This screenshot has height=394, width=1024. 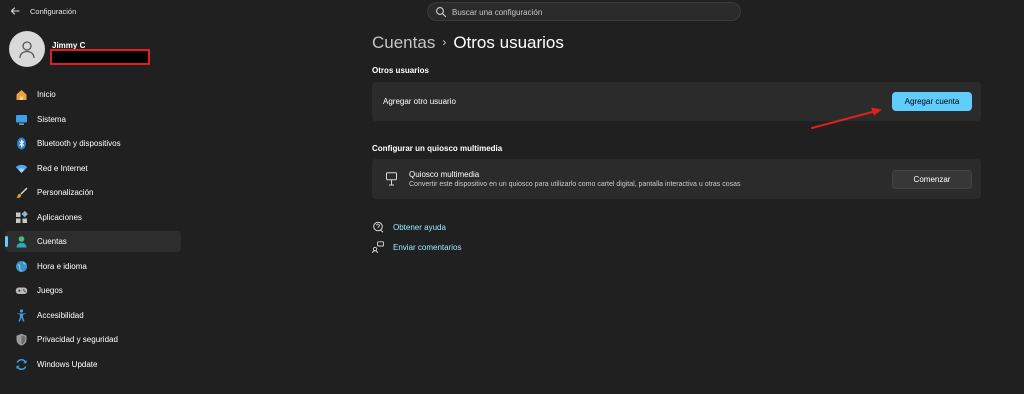 I want to click on sidebar-item-label: Hora e idioma, so click(x=62, y=266).